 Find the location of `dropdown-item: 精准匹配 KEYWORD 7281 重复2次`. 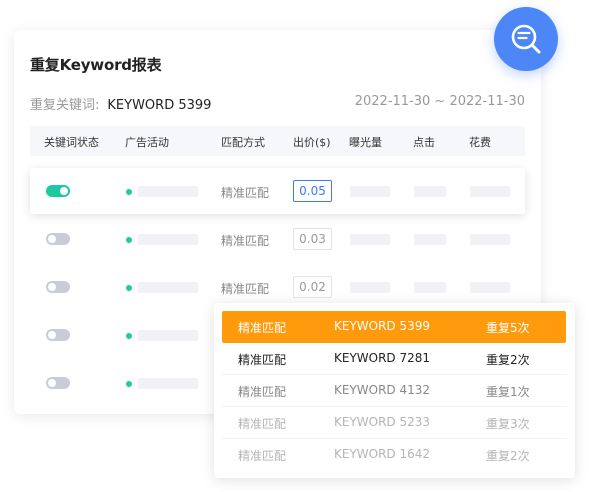

dropdown-item: 精准匹配 KEYWORD 7281 重复2次 is located at coordinates (394, 359).